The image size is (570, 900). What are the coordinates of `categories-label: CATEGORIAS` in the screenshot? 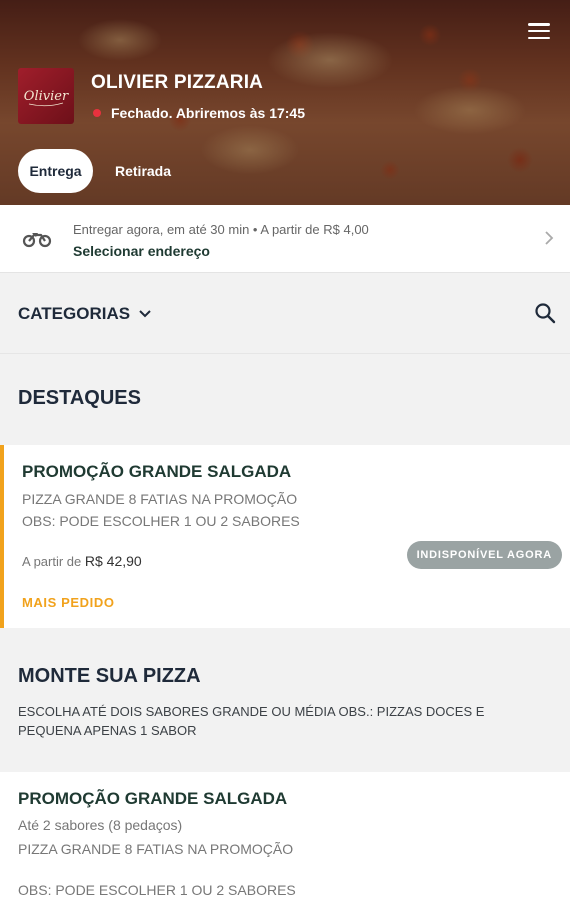 It's located at (74, 313).